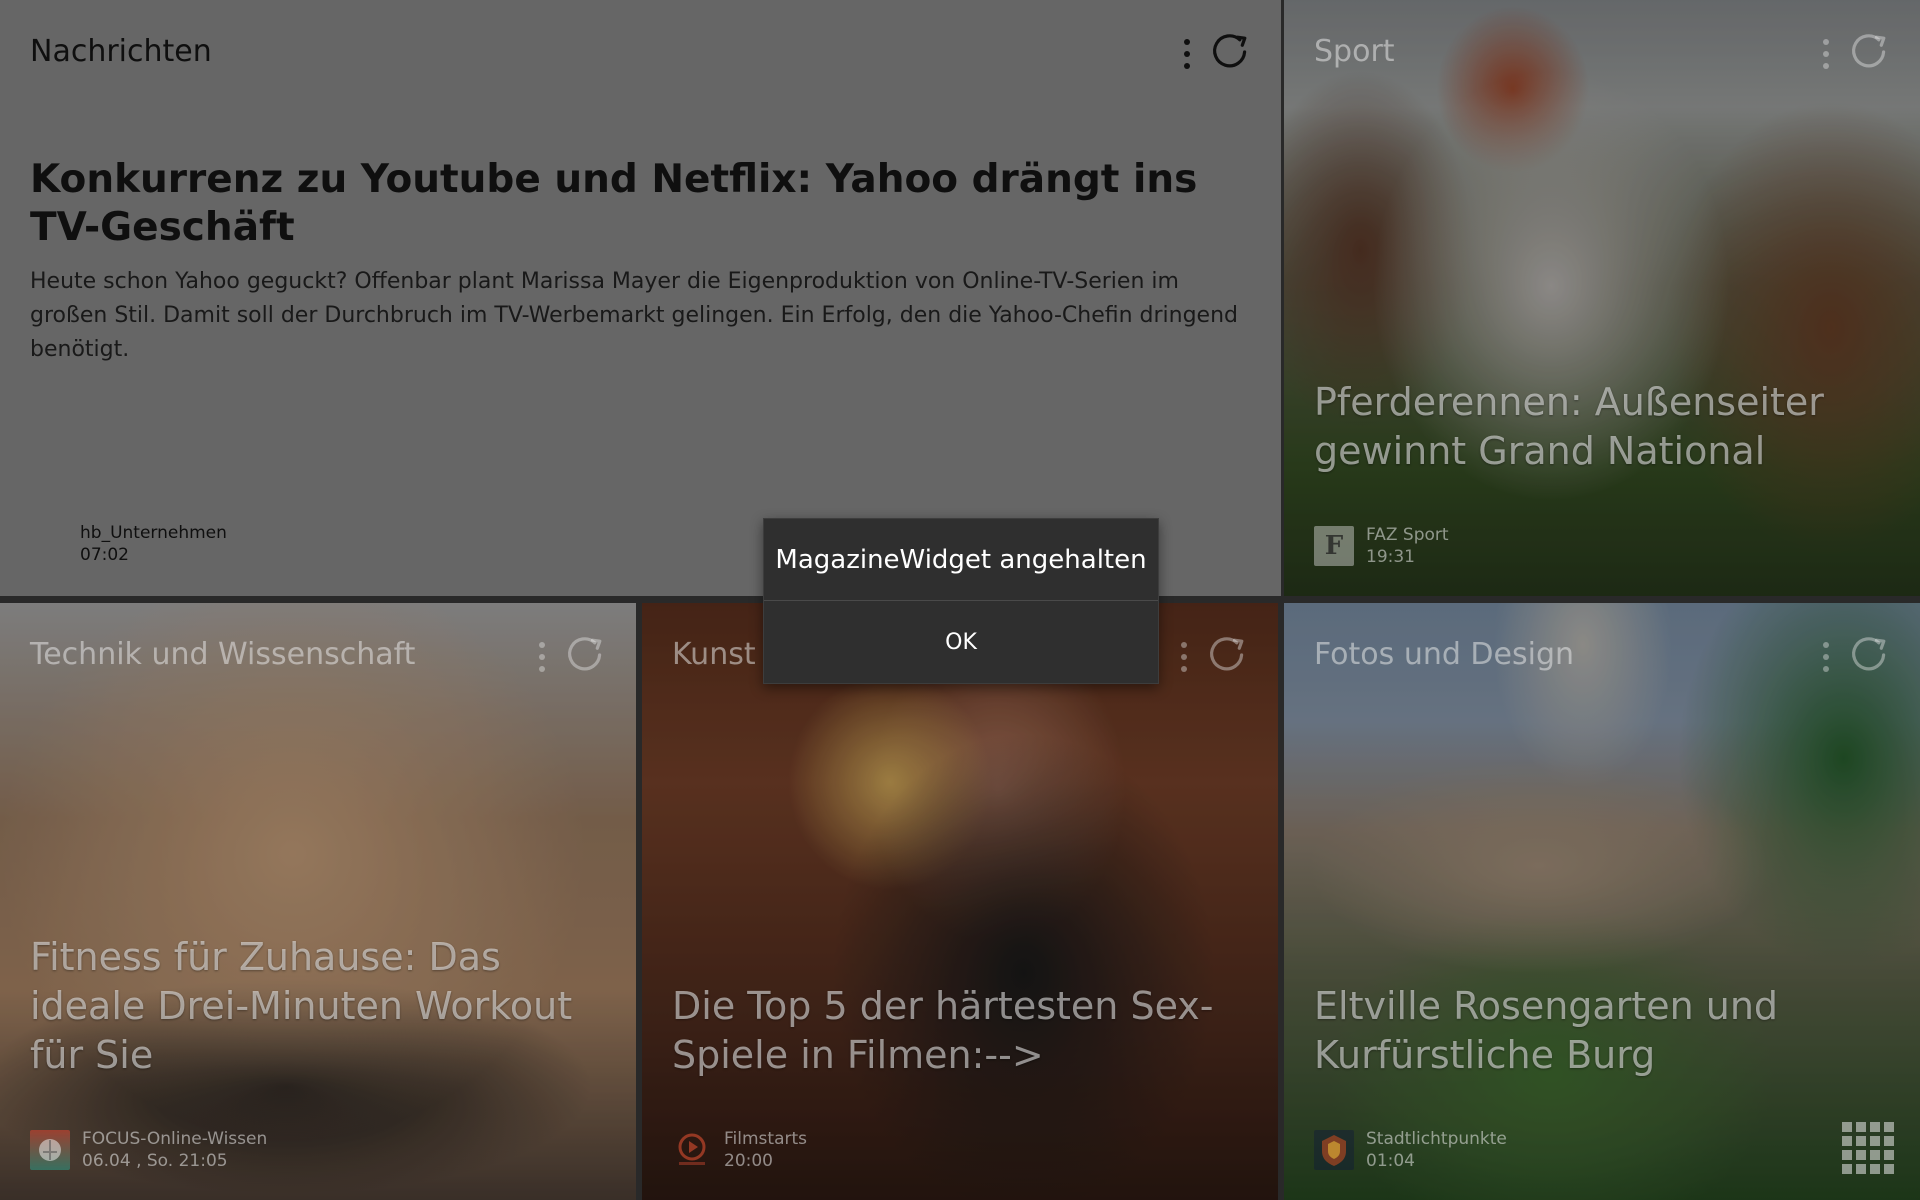 Image resolution: width=1920 pixels, height=1200 pixels. What do you see at coordinates (961, 642) in the screenshot?
I see `ok-button: OK` at bounding box center [961, 642].